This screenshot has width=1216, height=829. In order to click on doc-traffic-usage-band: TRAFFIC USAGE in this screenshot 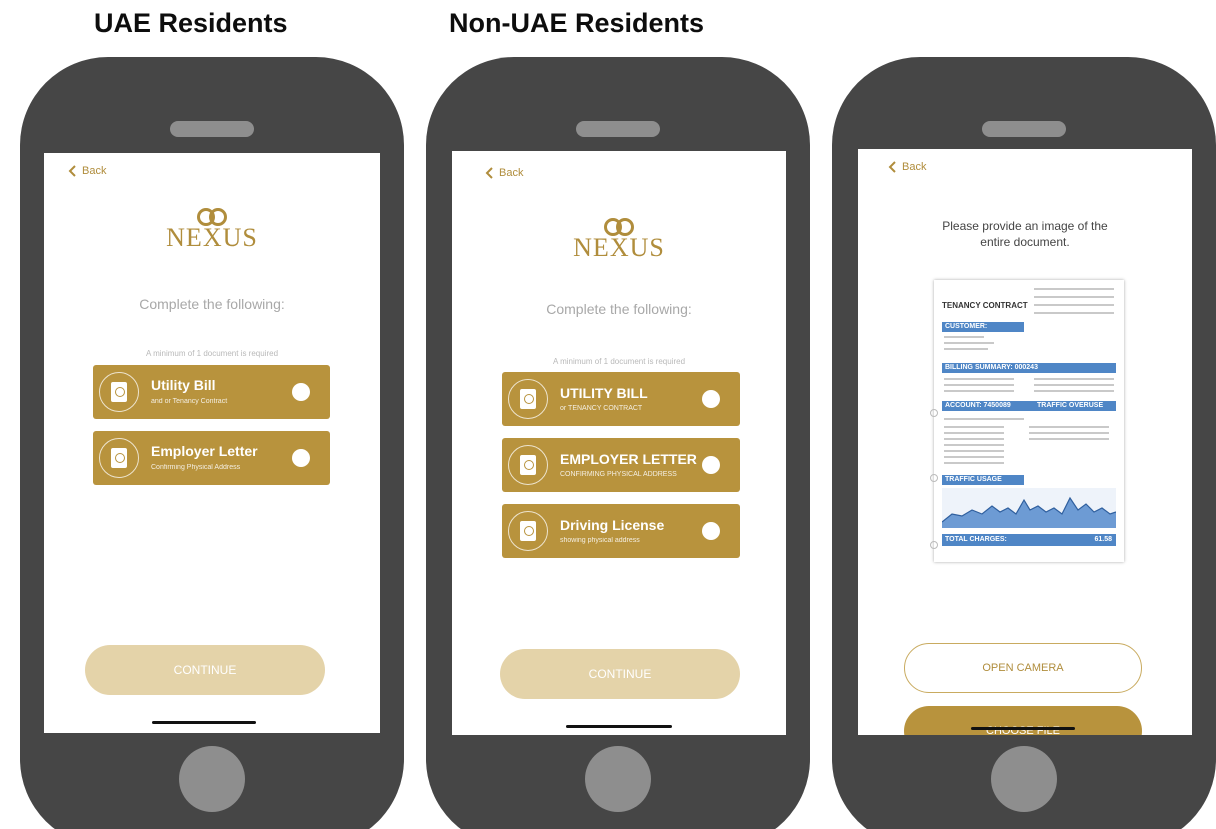, I will do `click(983, 480)`.